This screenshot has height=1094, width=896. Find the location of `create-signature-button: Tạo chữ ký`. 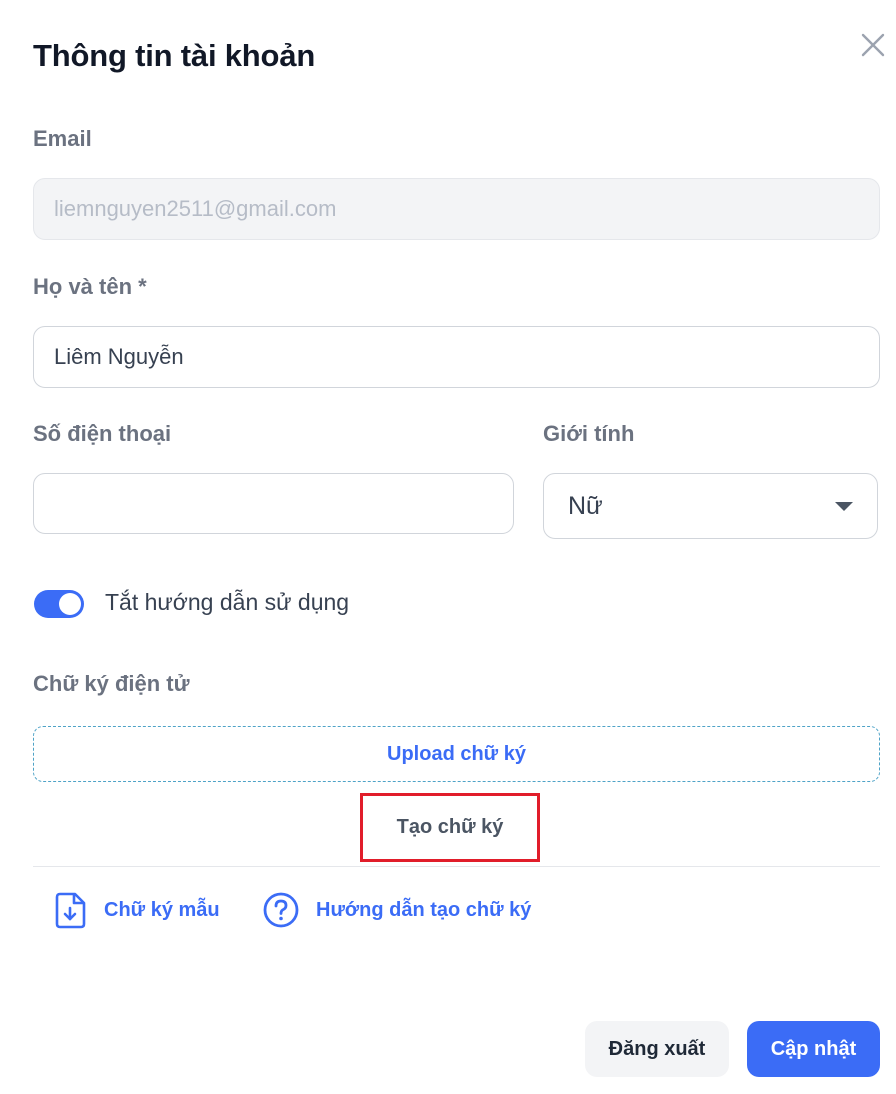

create-signature-button: Tạo chữ ký is located at coordinates (450, 827).